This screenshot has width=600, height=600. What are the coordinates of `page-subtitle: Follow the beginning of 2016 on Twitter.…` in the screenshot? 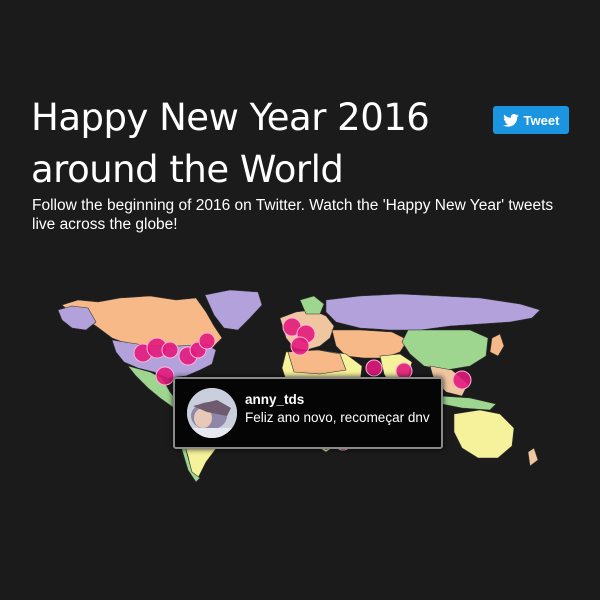 It's located at (293, 215).